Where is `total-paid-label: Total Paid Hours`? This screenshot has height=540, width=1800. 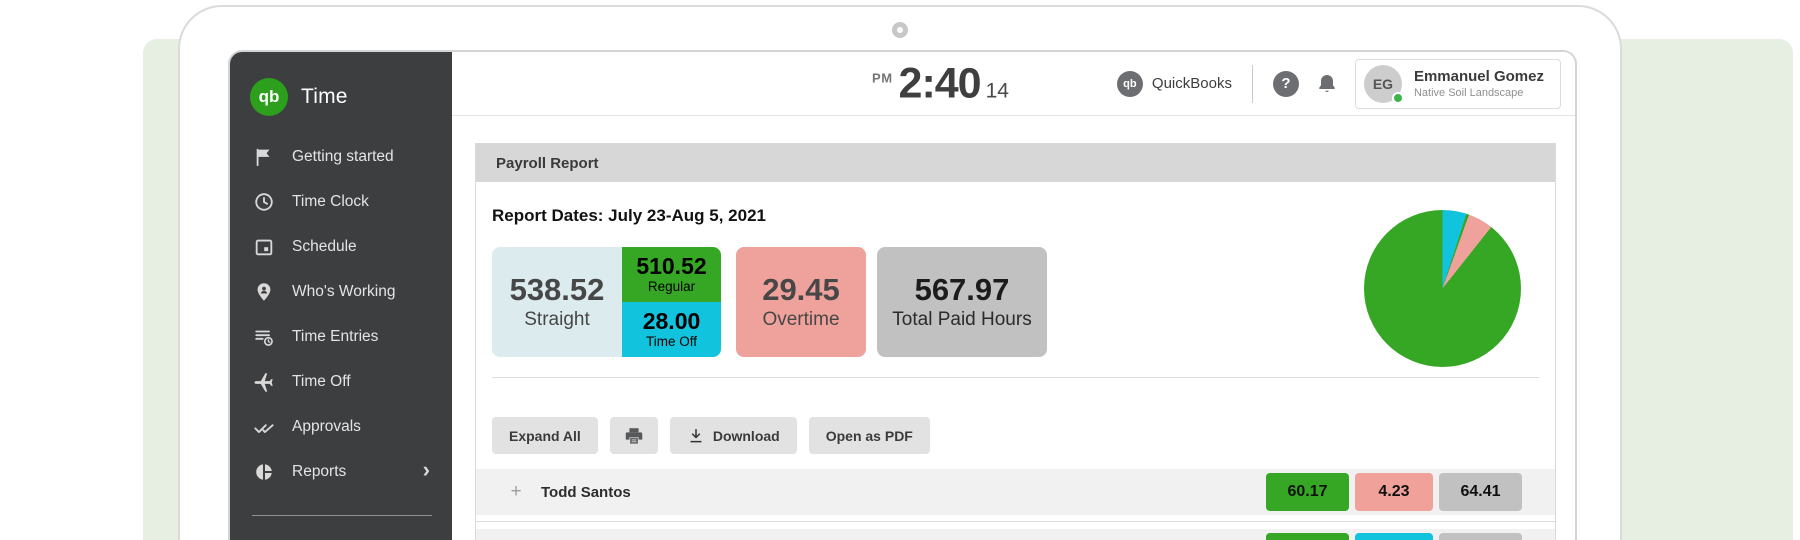
total-paid-label: Total Paid Hours is located at coordinates (962, 319).